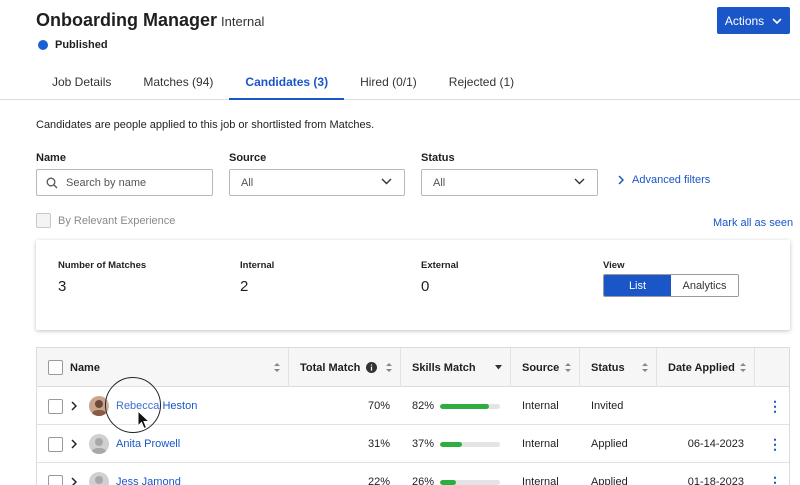  I want to click on search-input: Search by name, so click(124, 182).